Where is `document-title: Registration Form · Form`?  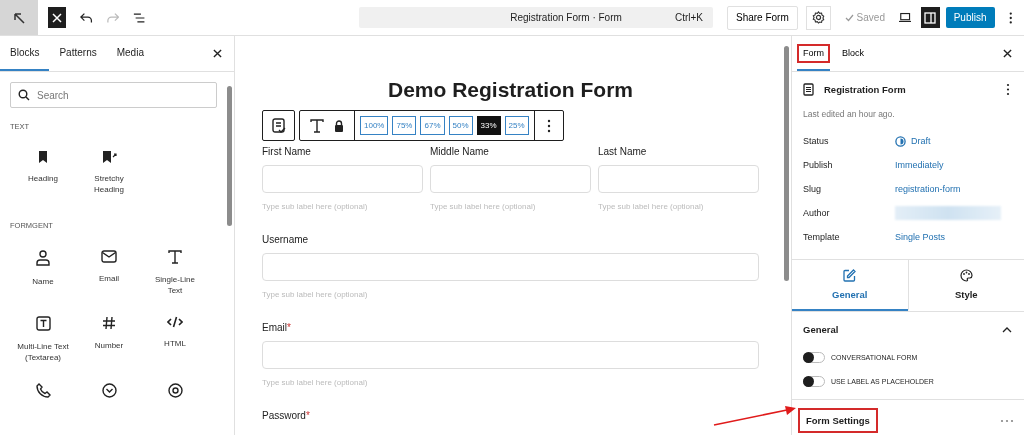
document-title: Registration Form · Form is located at coordinates (566, 17).